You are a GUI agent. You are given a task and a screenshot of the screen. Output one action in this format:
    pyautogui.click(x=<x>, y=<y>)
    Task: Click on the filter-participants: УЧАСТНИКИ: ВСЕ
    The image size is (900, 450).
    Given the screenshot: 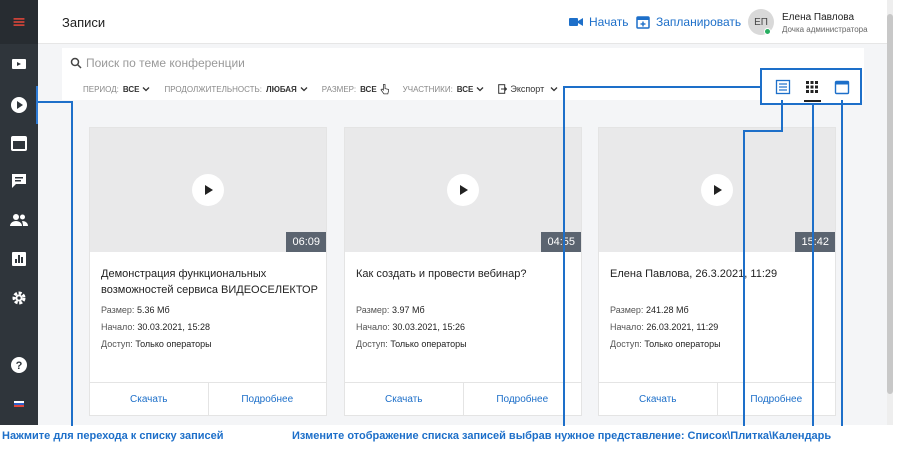 What is the action you would take?
    pyautogui.click(x=444, y=89)
    